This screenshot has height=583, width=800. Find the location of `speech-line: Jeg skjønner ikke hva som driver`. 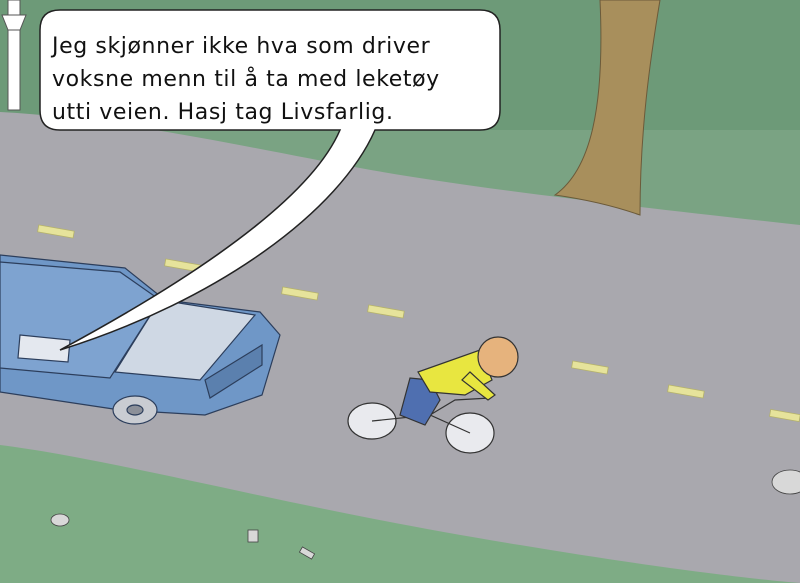

speech-line: Jeg skjønner ikke hva som driver is located at coordinates (241, 46).